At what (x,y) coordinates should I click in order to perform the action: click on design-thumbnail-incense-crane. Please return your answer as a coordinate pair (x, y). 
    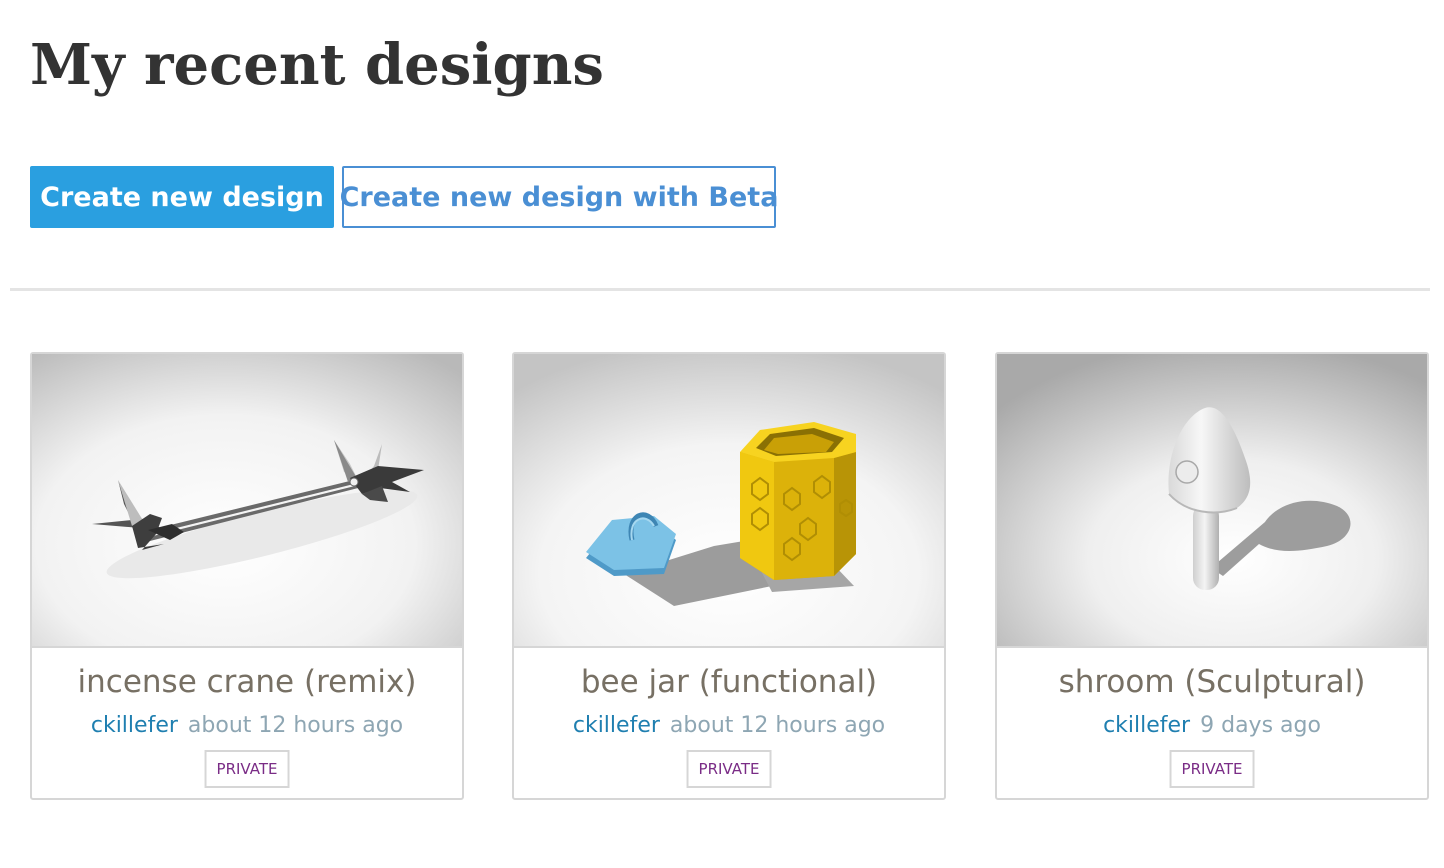
    Looking at the image, I should click on (247, 501).